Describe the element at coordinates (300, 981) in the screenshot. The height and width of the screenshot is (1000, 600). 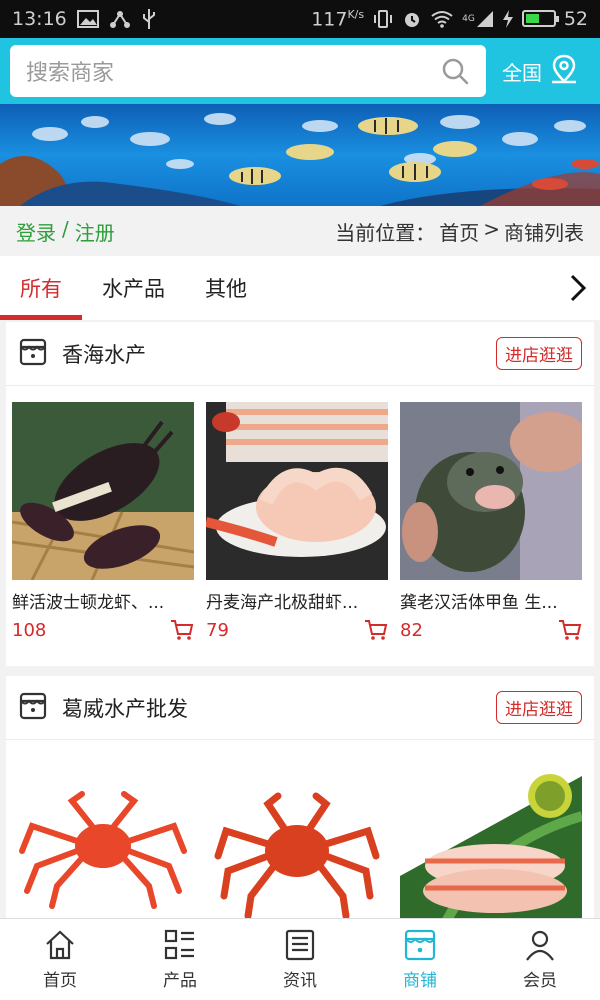
I see `nav-news-label: 资讯` at that location.